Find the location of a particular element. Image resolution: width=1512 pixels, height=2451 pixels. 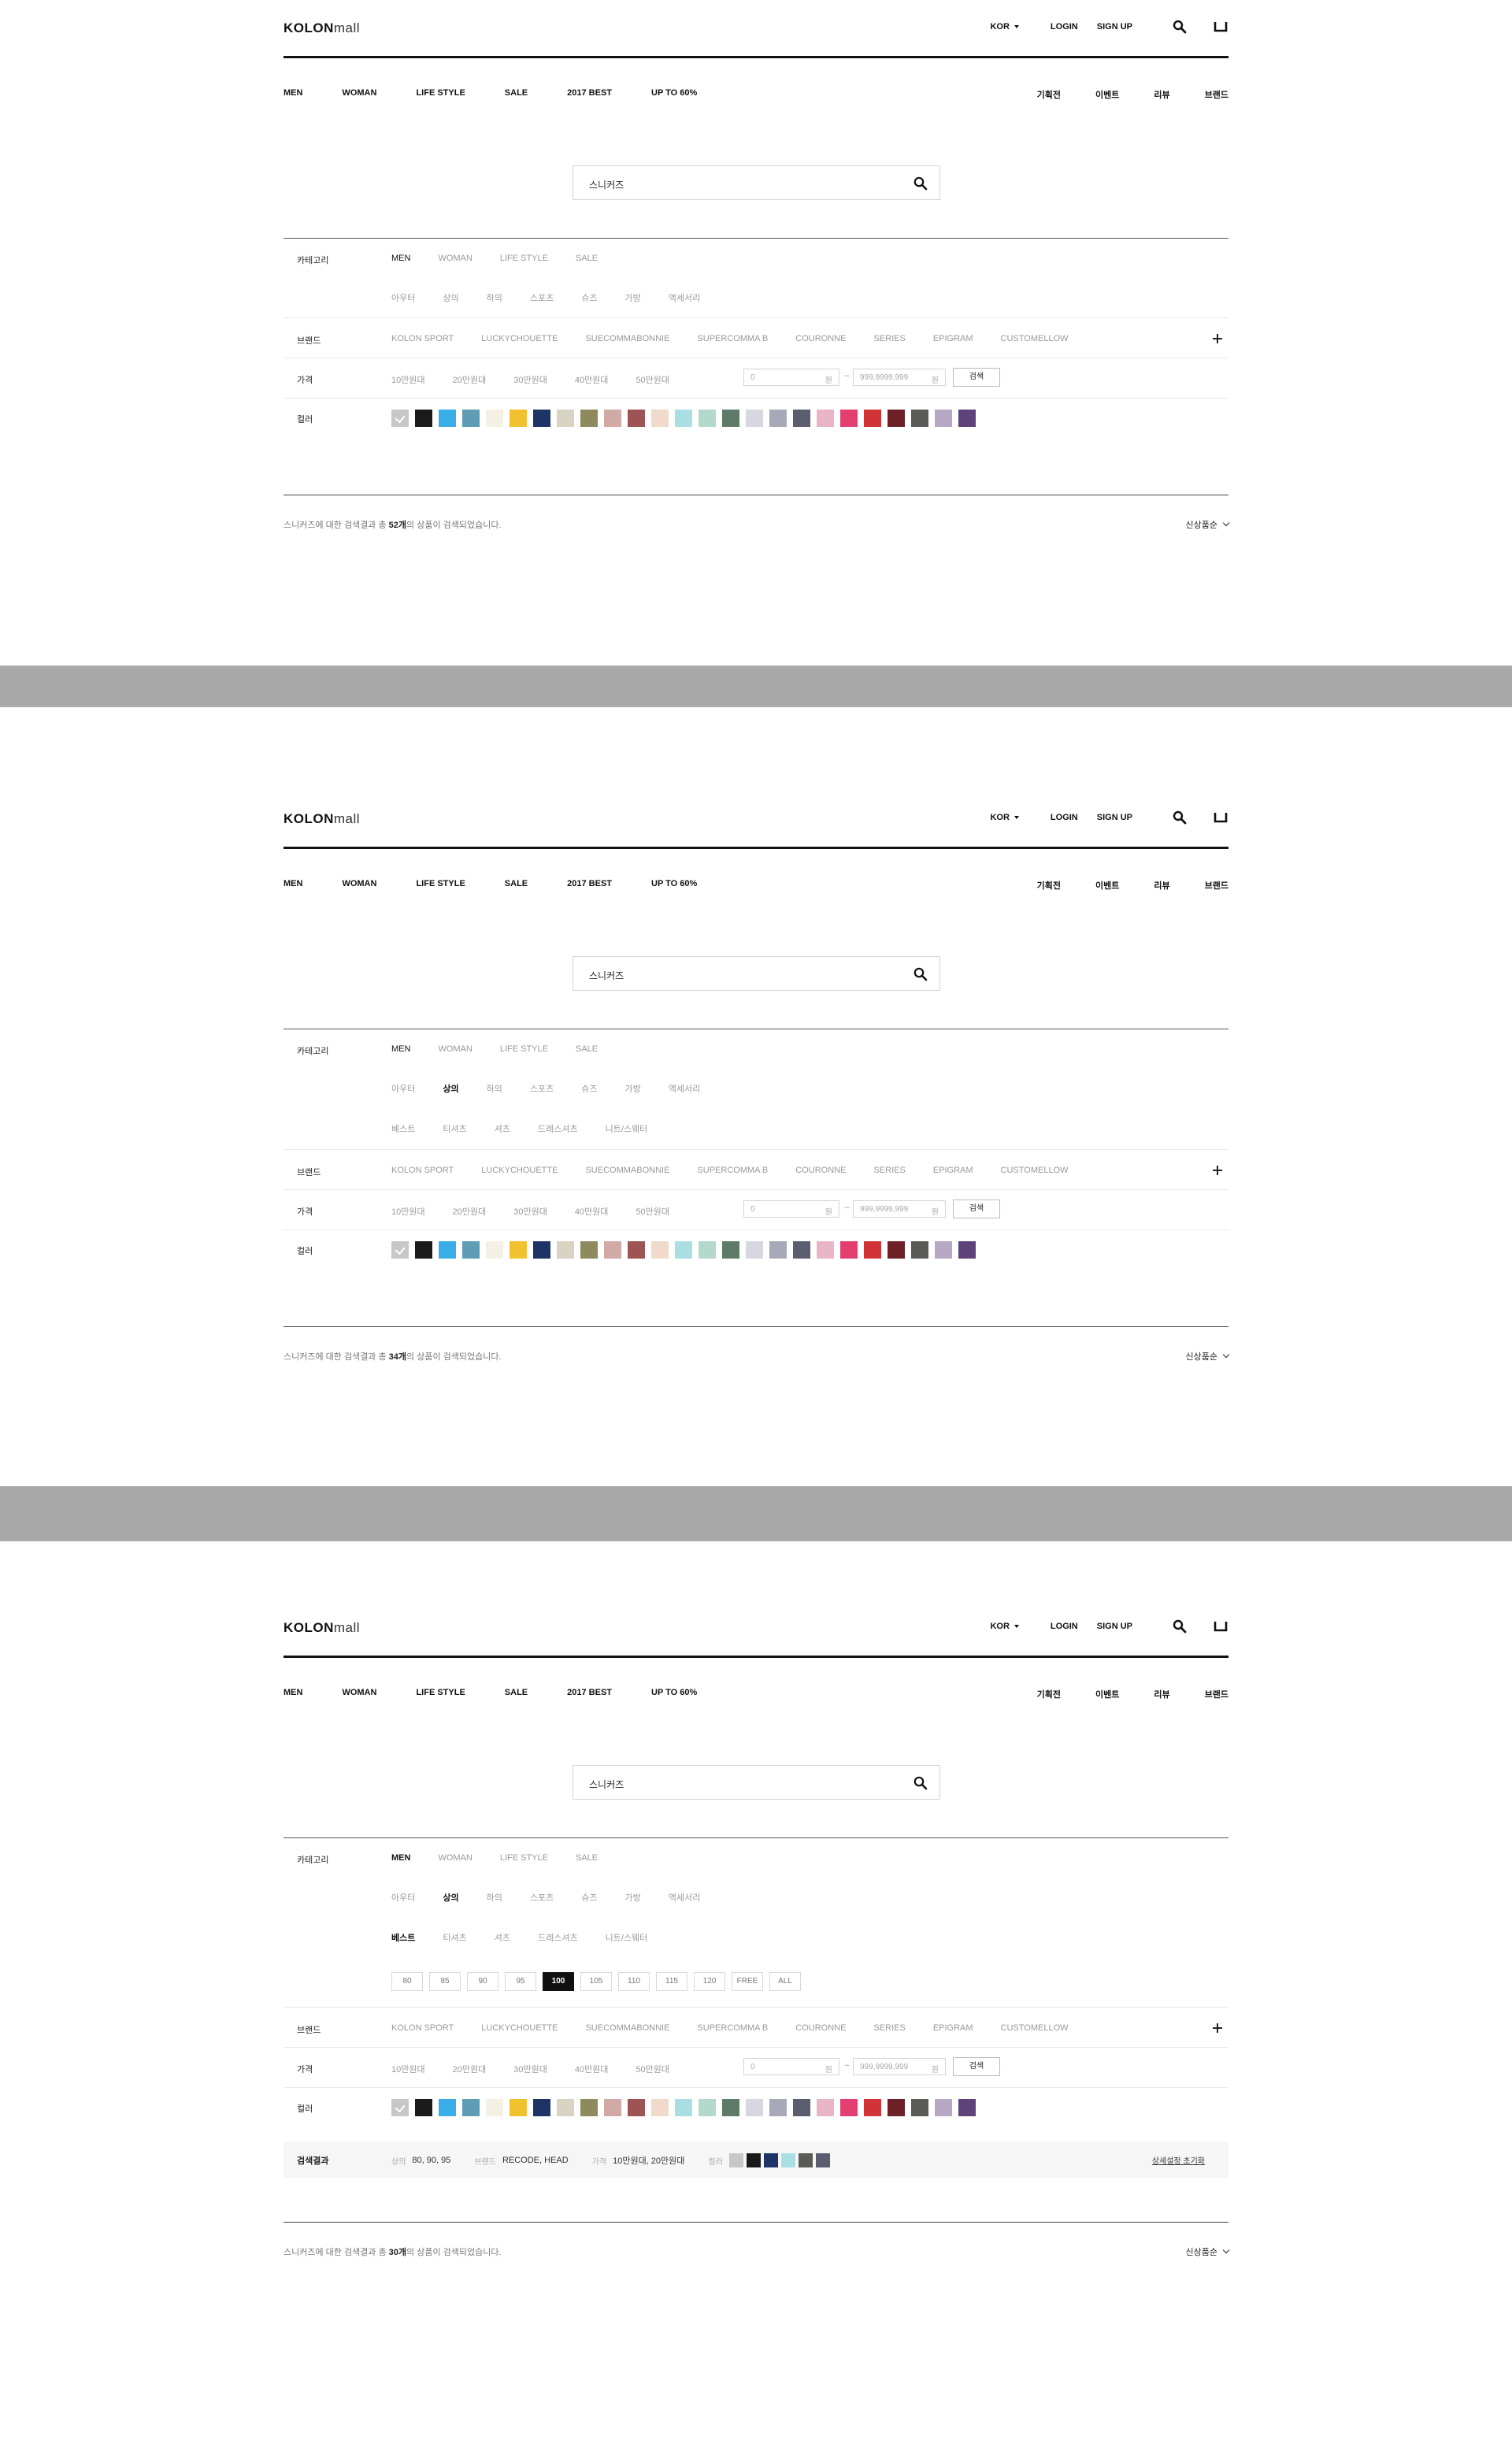

category-option: MEN is located at coordinates (400, 1858).